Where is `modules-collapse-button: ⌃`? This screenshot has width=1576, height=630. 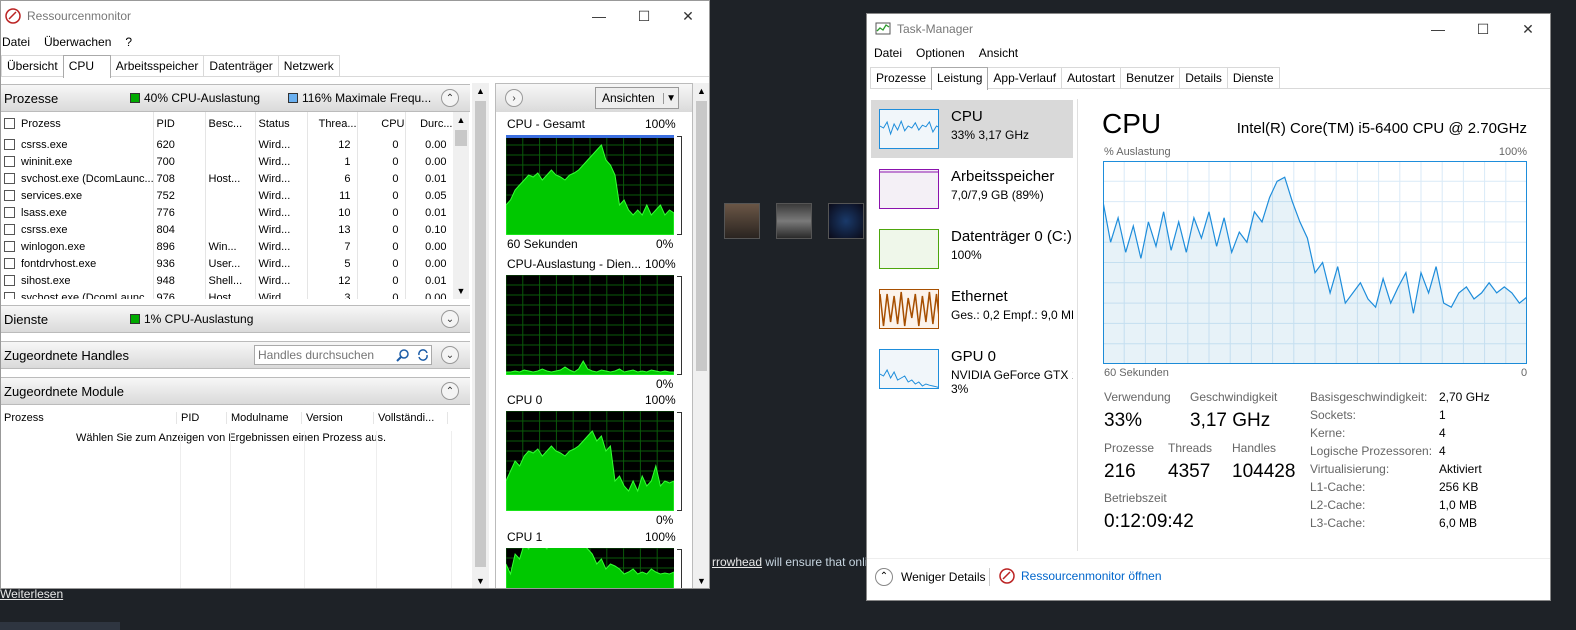
modules-collapse-button: ⌃ is located at coordinates (450, 391).